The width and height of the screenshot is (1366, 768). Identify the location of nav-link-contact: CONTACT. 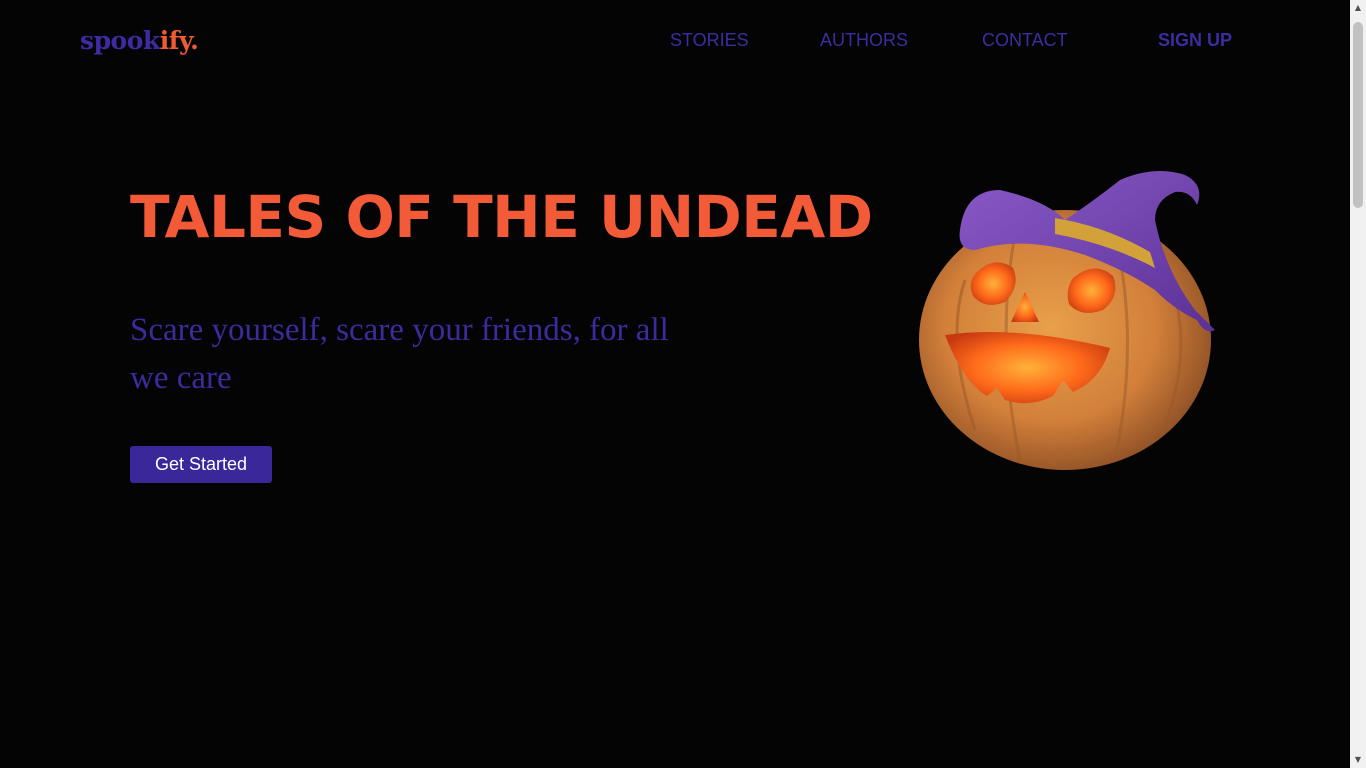
(1025, 40).